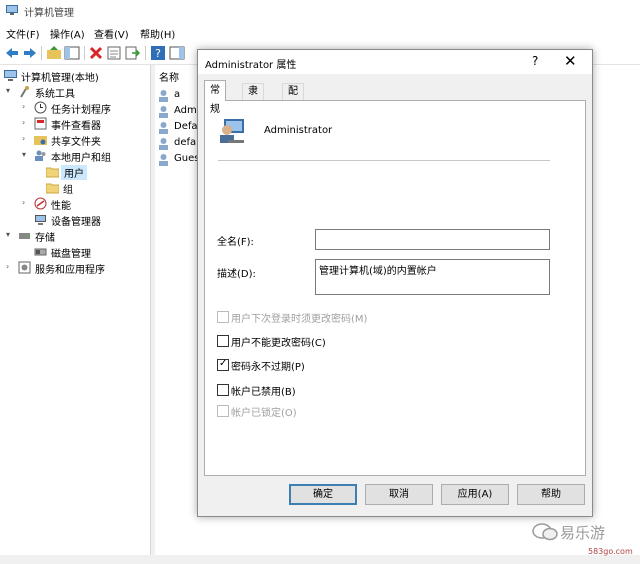  What do you see at coordinates (54, 53) in the screenshot?
I see `up-folder-icon` at bounding box center [54, 53].